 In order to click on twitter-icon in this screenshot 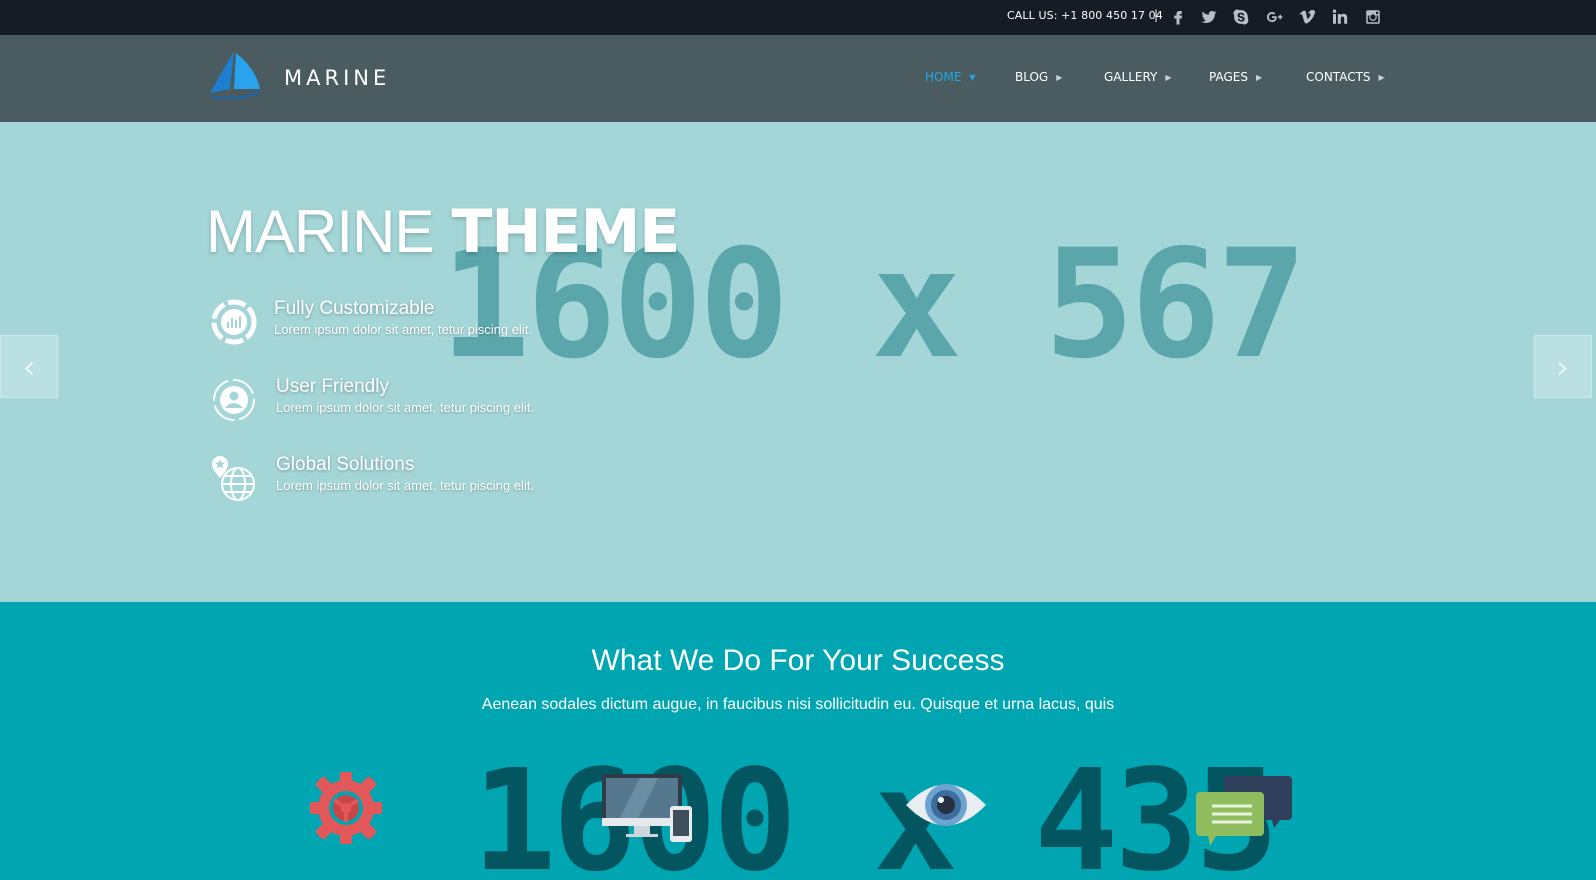, I will do `click(1209, 17)`.